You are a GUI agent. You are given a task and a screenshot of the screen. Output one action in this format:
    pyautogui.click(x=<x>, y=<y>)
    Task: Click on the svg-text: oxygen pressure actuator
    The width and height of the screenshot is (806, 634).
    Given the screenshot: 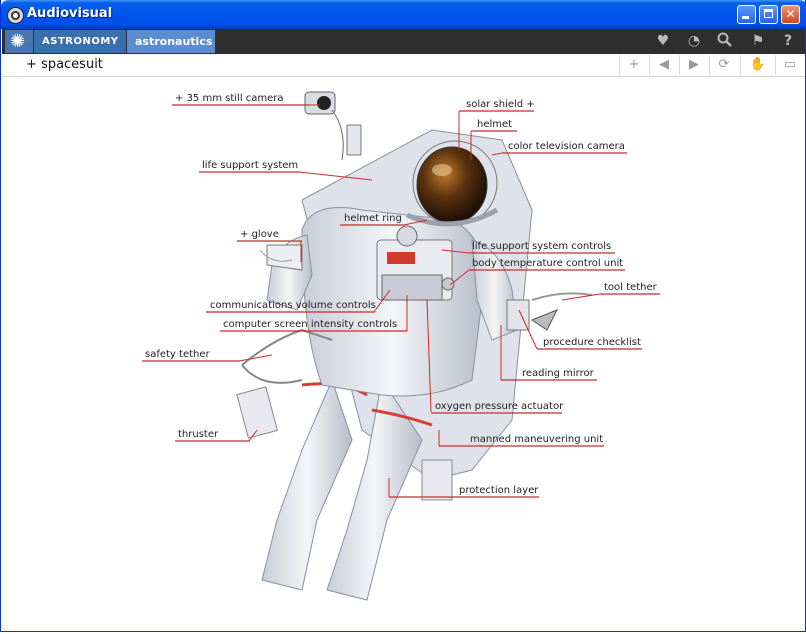 What is the action you would take?
    pyautogui.click(x=499, y=406)
    